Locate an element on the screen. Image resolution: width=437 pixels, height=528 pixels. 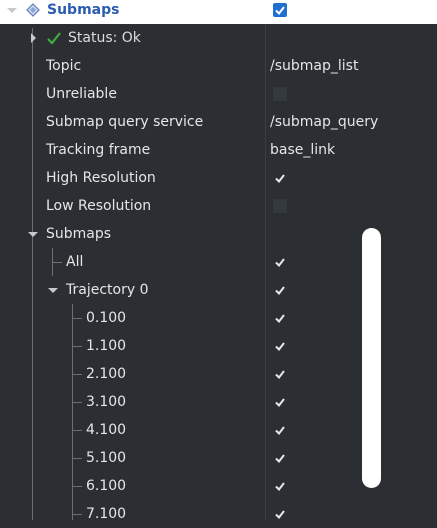
submap-item-label: 1.100 is located at coordinates (106, 346).